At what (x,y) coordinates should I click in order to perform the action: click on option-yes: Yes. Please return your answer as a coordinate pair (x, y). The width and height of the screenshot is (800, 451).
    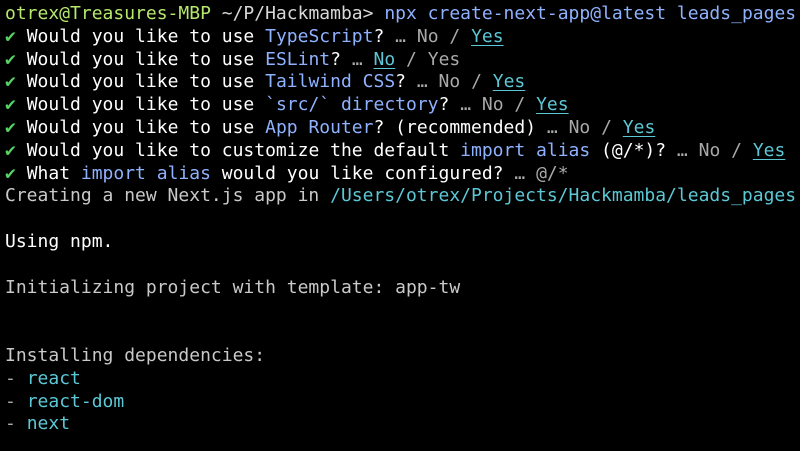
    Looking at the image, I should click on (444, 59).